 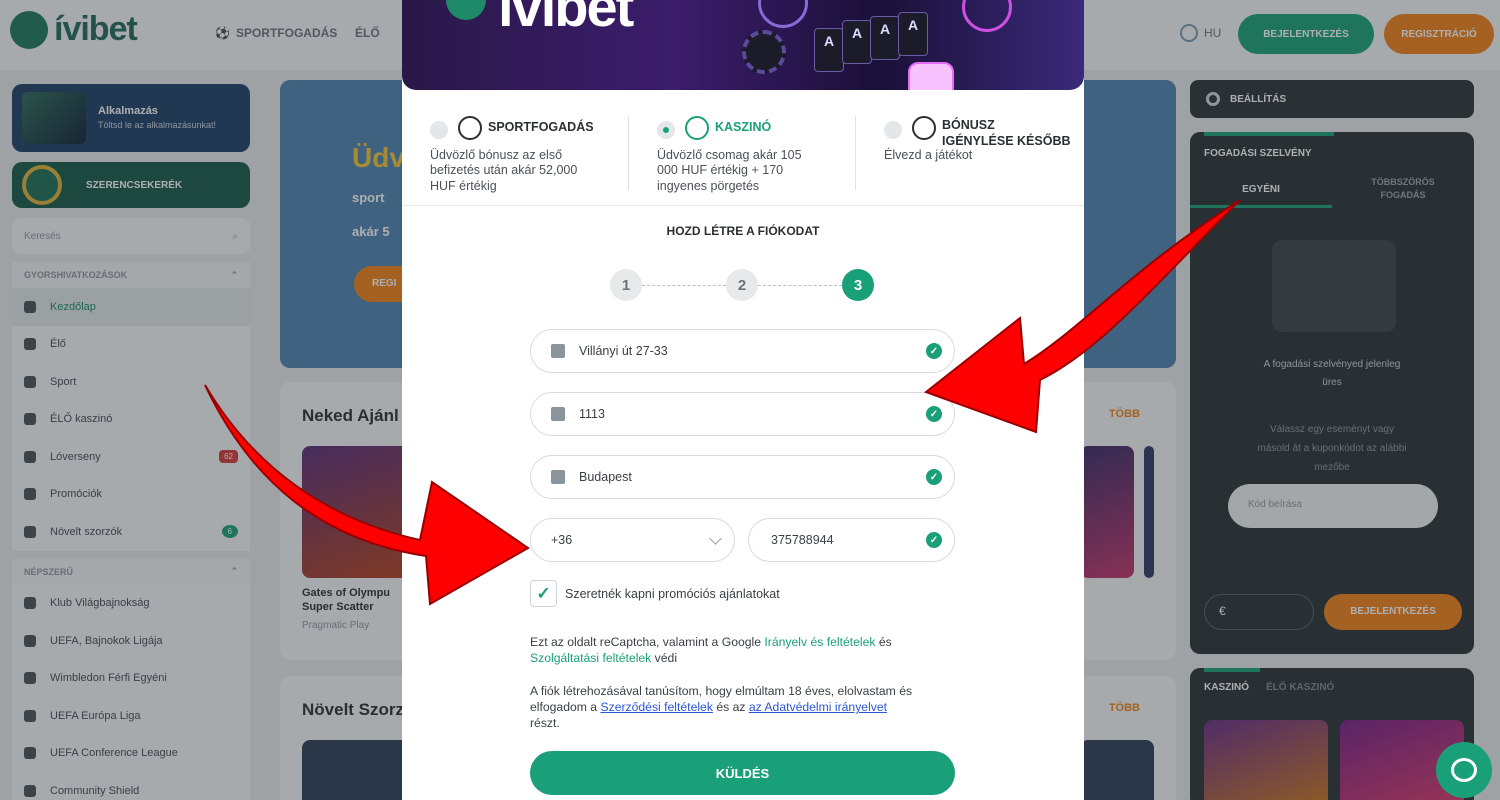 What do you see at coordinates (592, 414) in the screenshot?
I see `zip-value: 1113` at bounding box center [592, 414].